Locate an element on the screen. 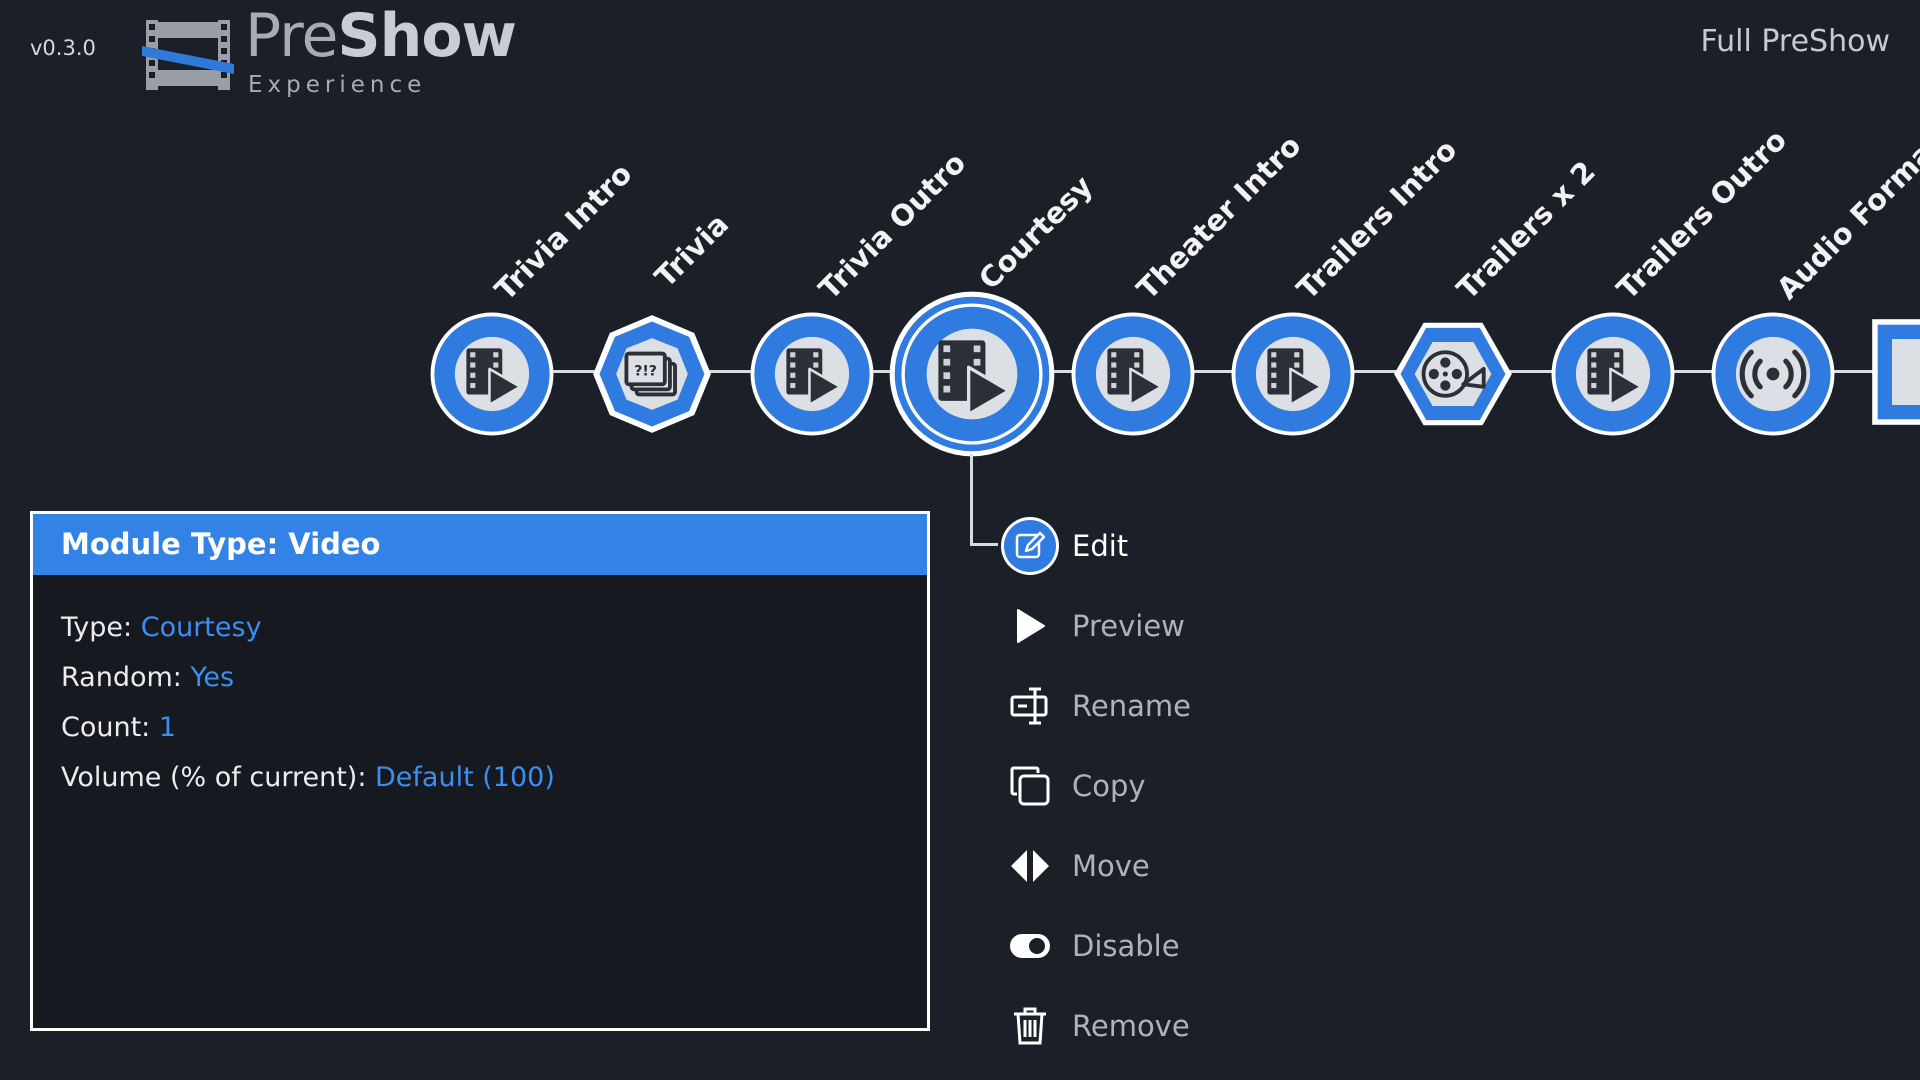 This screenshot has width=1920, height=1080. timeline-node-label: Theater Intro is located at coordinates (1219, 217).